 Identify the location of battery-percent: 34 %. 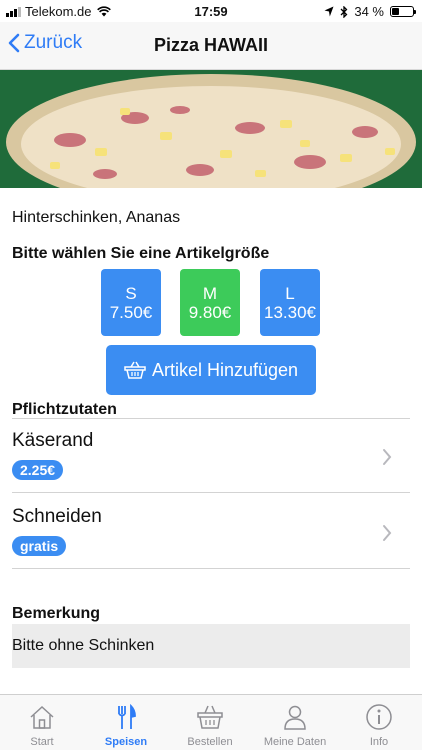
(369, 11).